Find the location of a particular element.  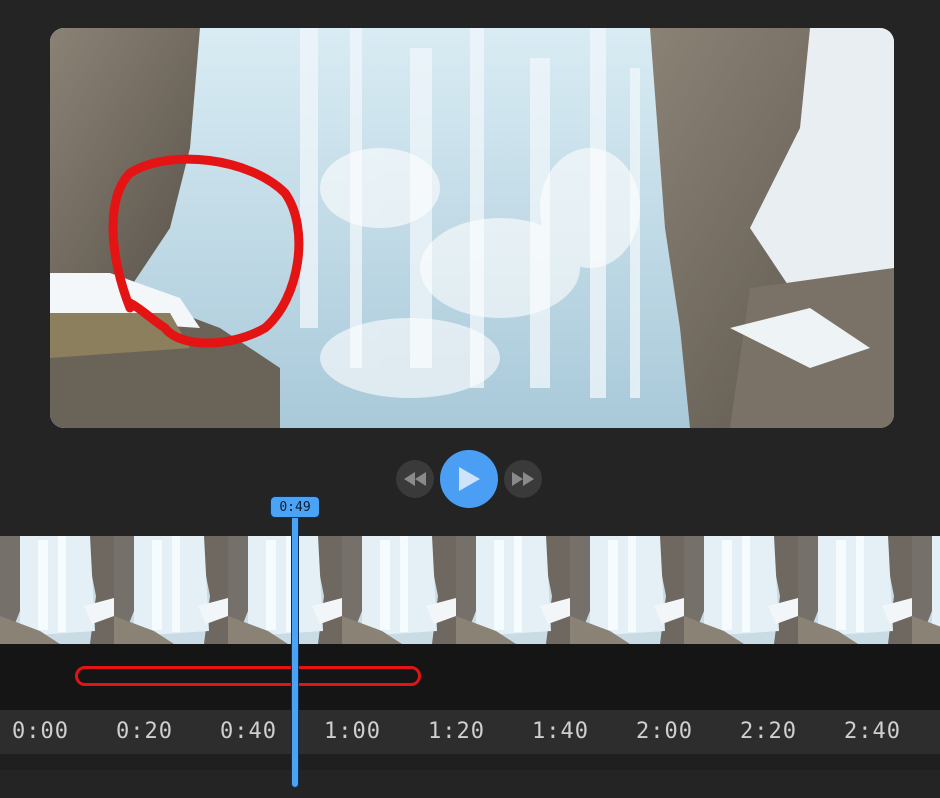

playback-controls is located at coordinates (470, 479).